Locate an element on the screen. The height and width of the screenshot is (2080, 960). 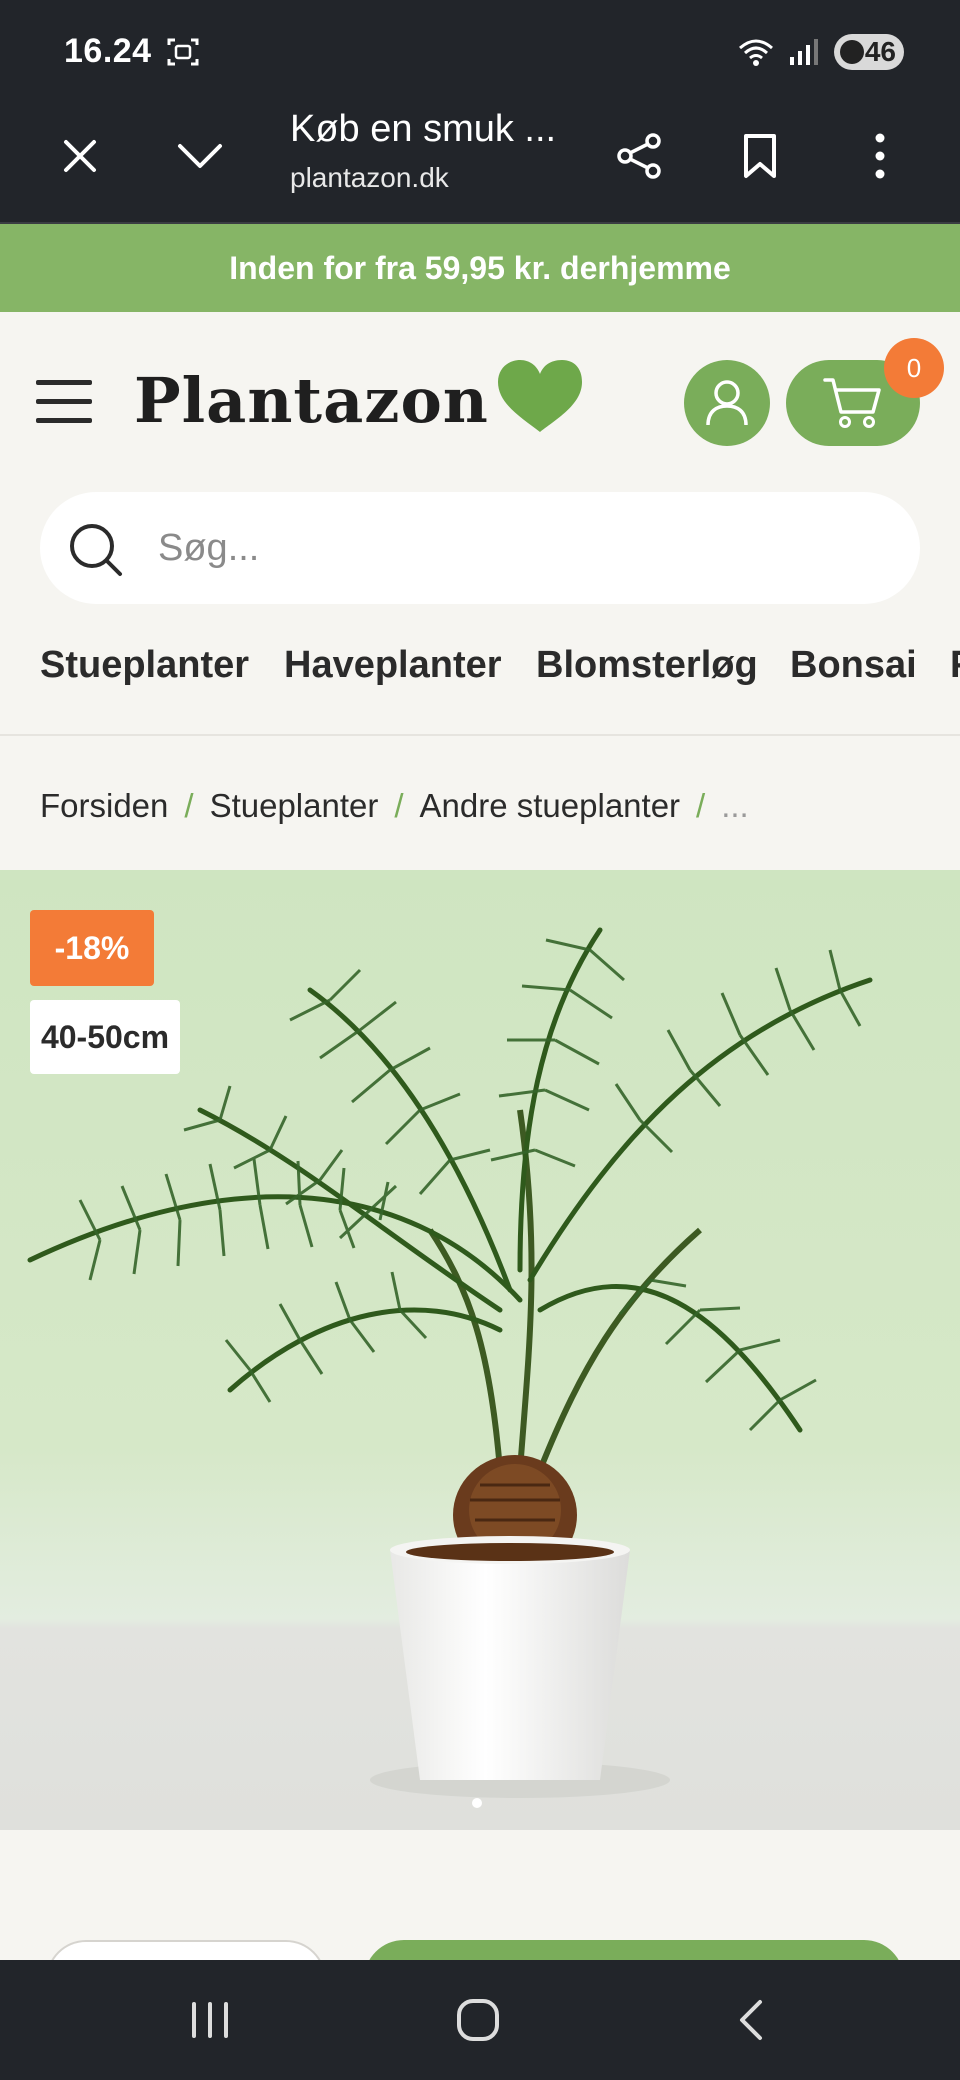
close-tab-button is located at coordinates (80, 156).